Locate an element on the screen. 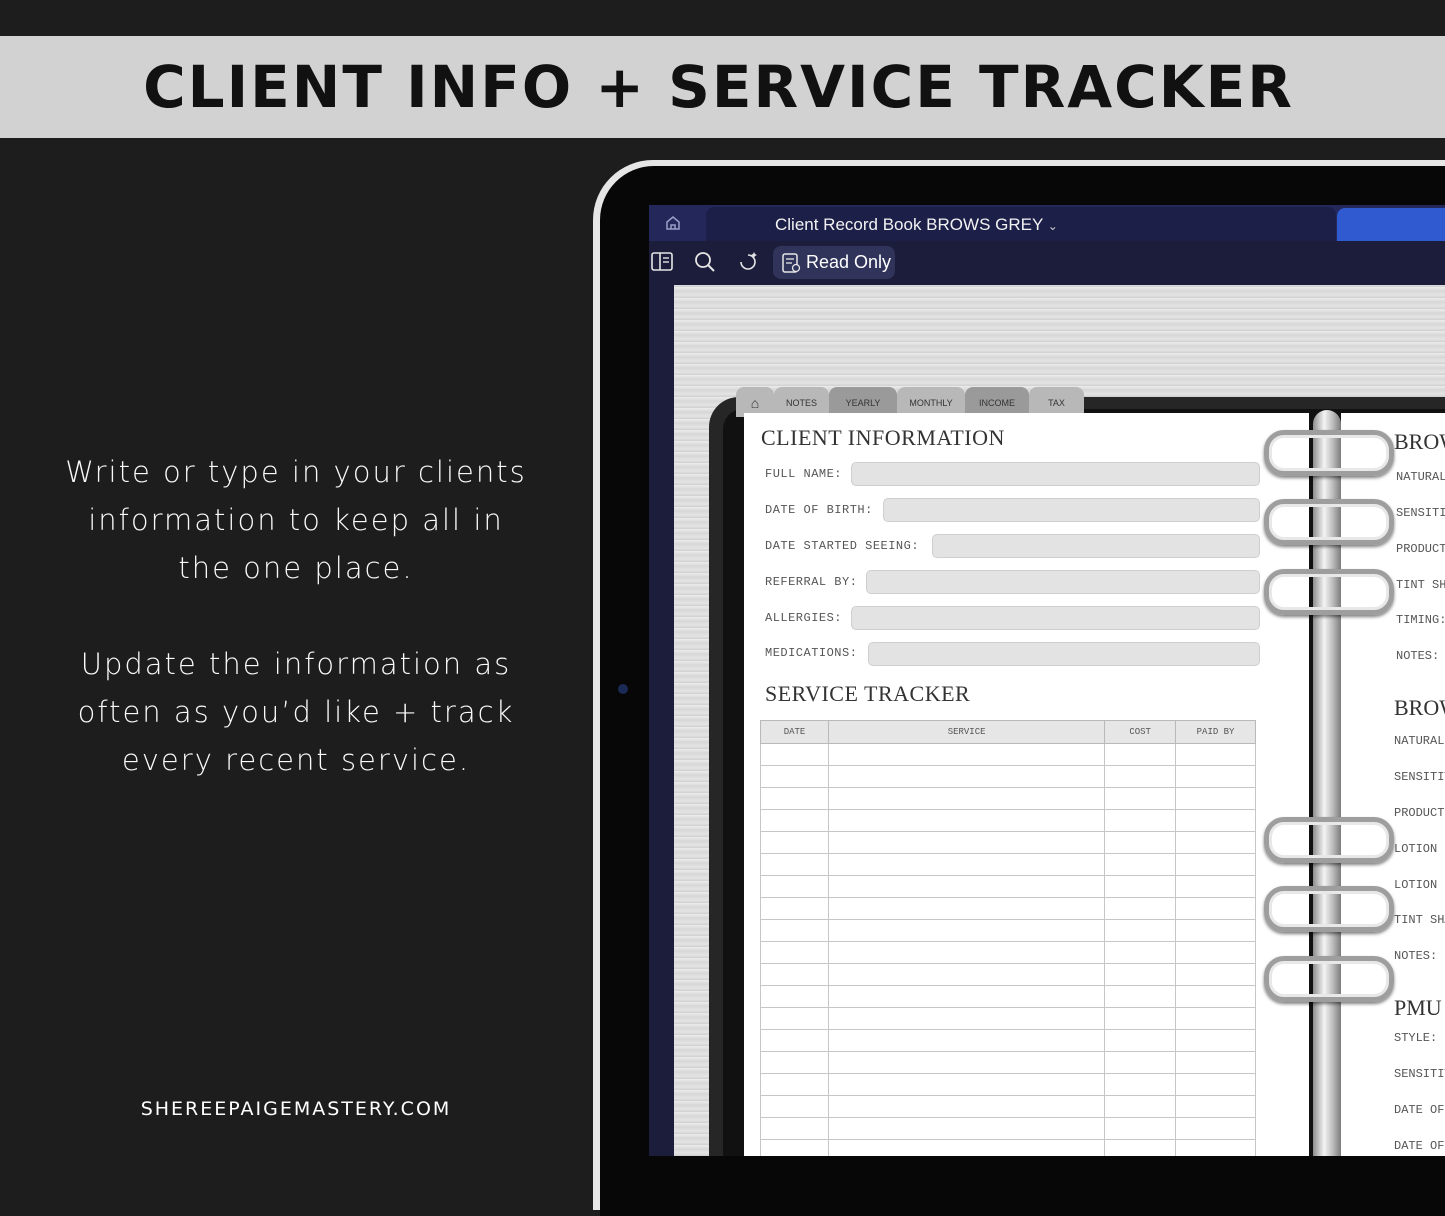  right-label: NATURAL T is located at coordinates (1420, 477).